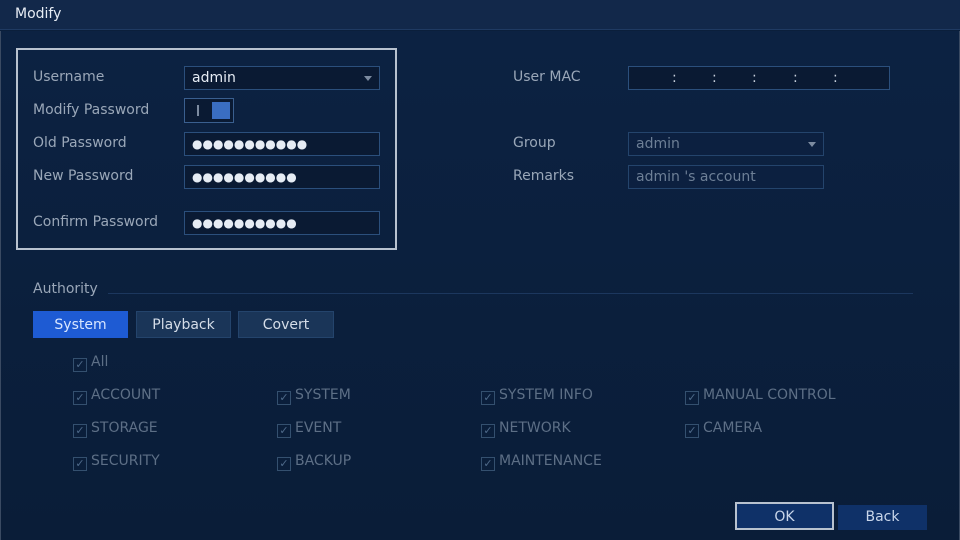 The image size is (960, 540). Describe the element at coordinates (544, 176) in the screenshot. I see `remarks-label: Remarks` at that location.